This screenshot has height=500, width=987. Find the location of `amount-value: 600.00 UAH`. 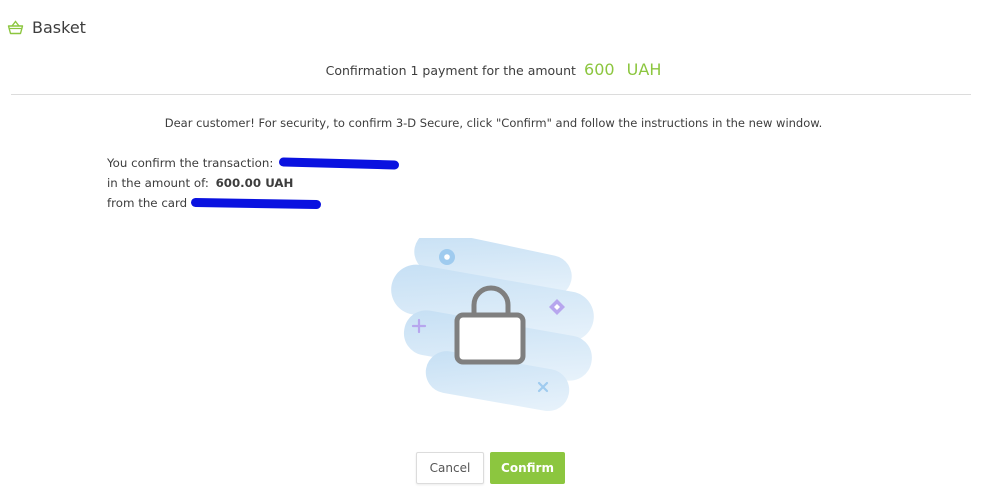

amount-value: 600.00 UAH is located at coordinates (254, 183).